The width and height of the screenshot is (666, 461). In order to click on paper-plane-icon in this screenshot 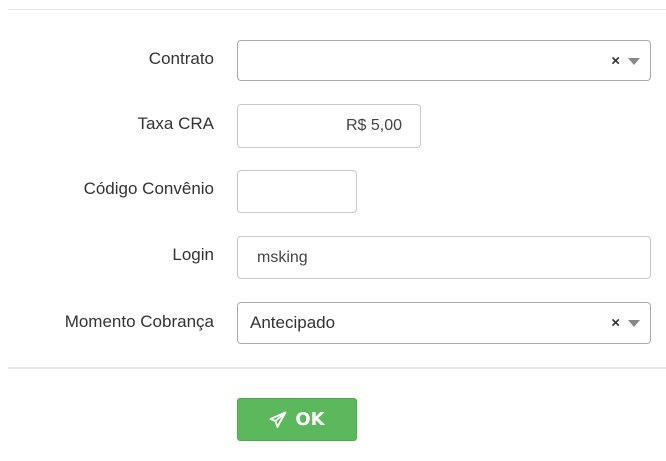, I will do `click(278, 420)`.